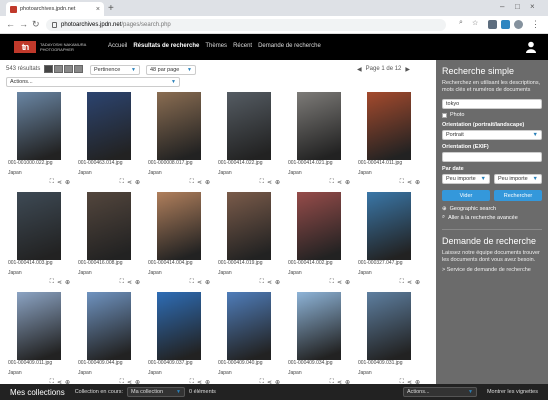 The height and width of the screenshot is (400, 548). I want to click on result-card: 001-000414.002.jpg Japan ⛶ ⋖ ⊕, so click(319, 240).